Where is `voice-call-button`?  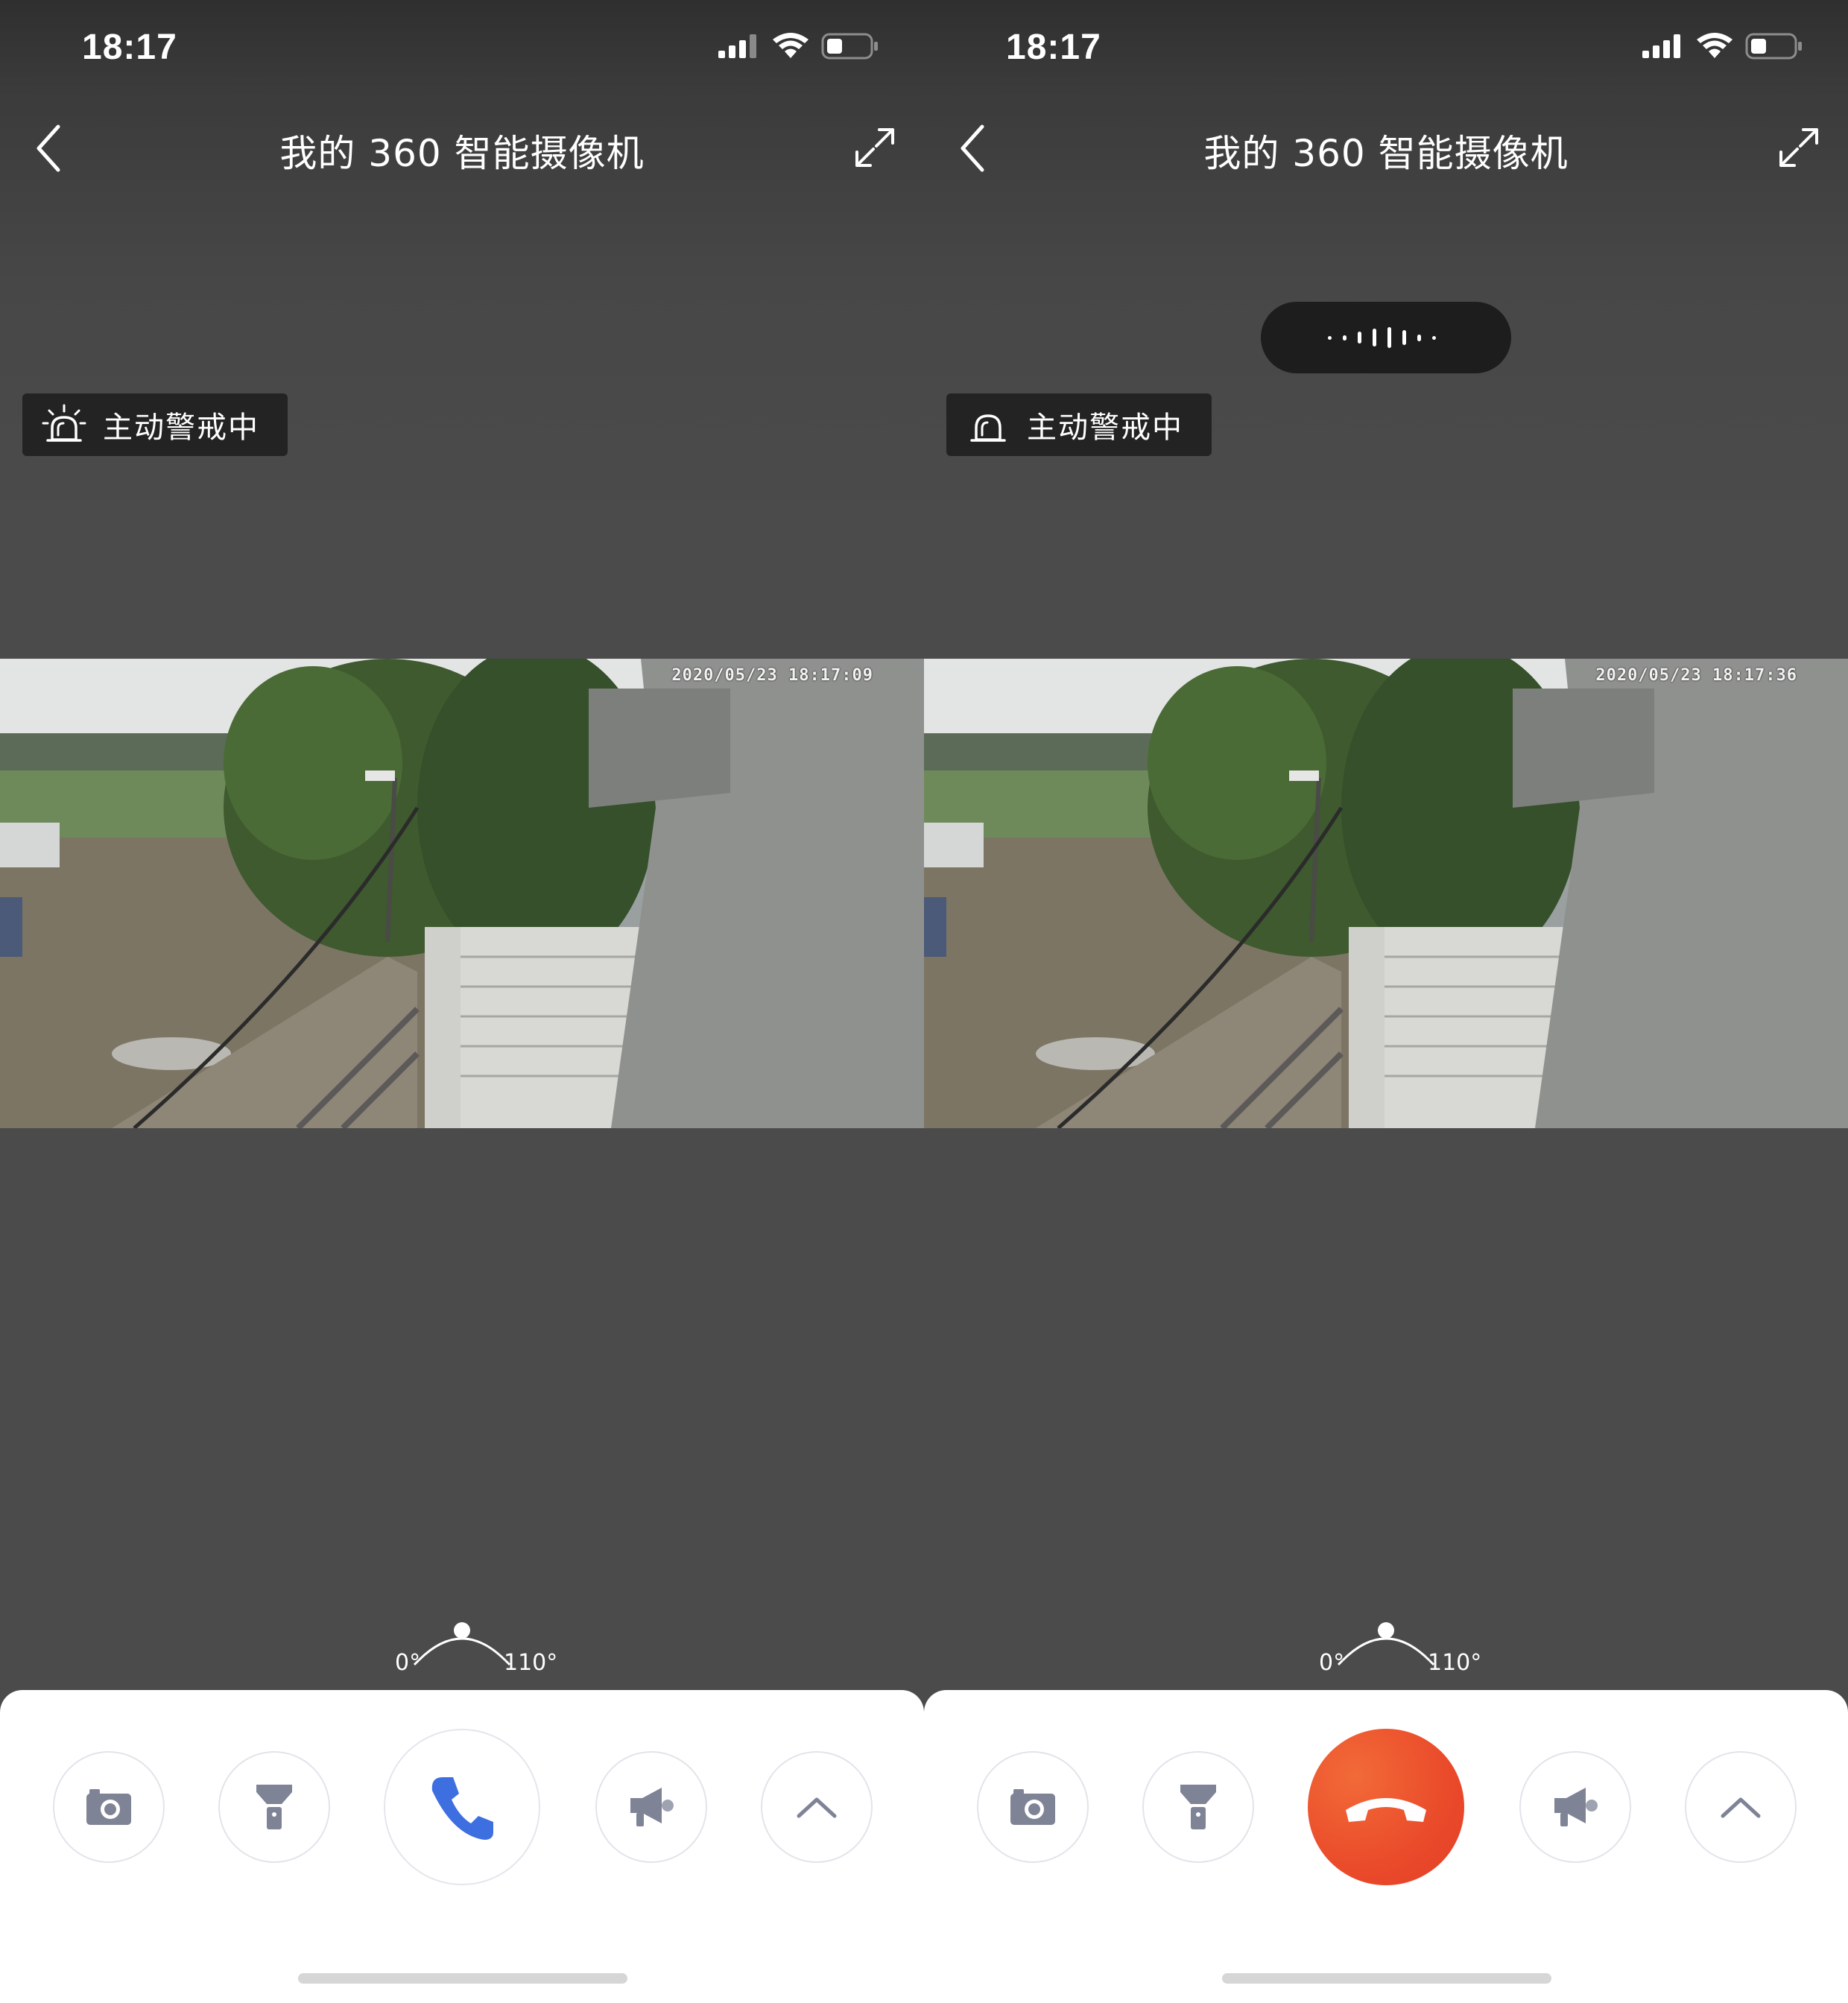
voice-call-button is located at coordinates (462, 1807).